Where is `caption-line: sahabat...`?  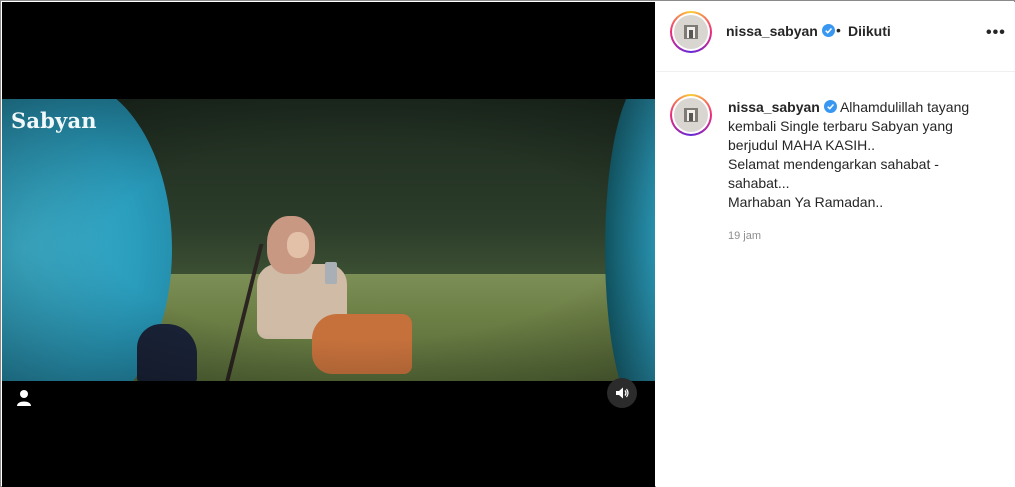
caption-line: sahabat... is located at coordinates (759, 183).